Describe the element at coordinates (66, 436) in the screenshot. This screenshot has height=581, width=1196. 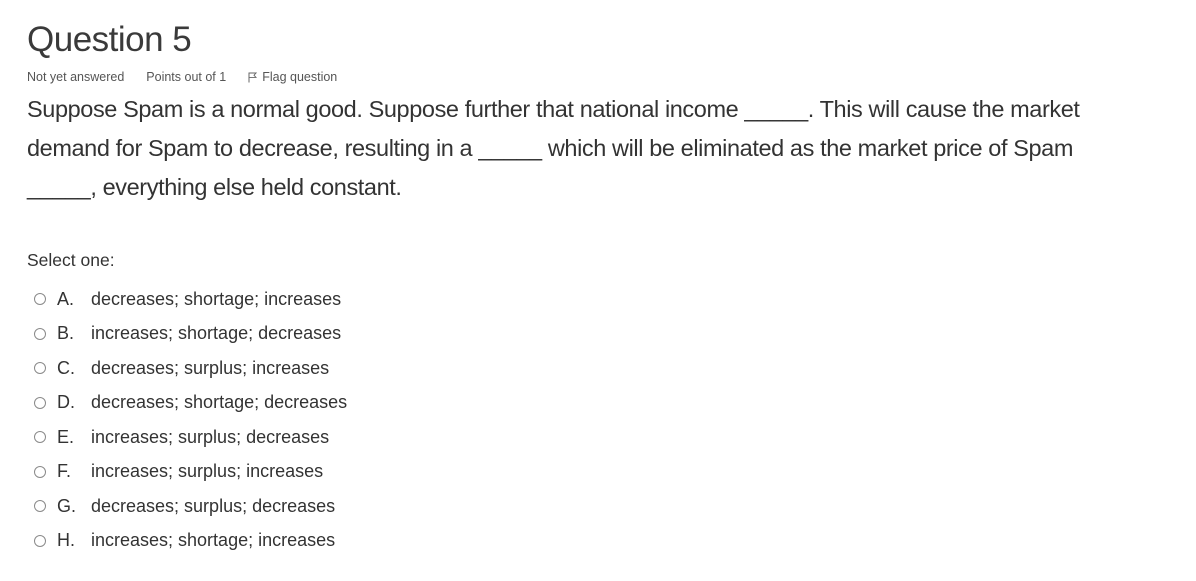
I see `option-letter: E.` at that location.